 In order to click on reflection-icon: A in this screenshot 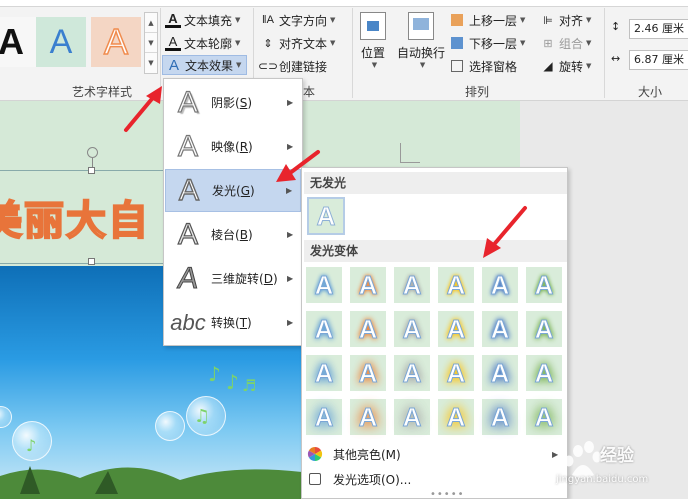, I will do `click(187, 146)`.